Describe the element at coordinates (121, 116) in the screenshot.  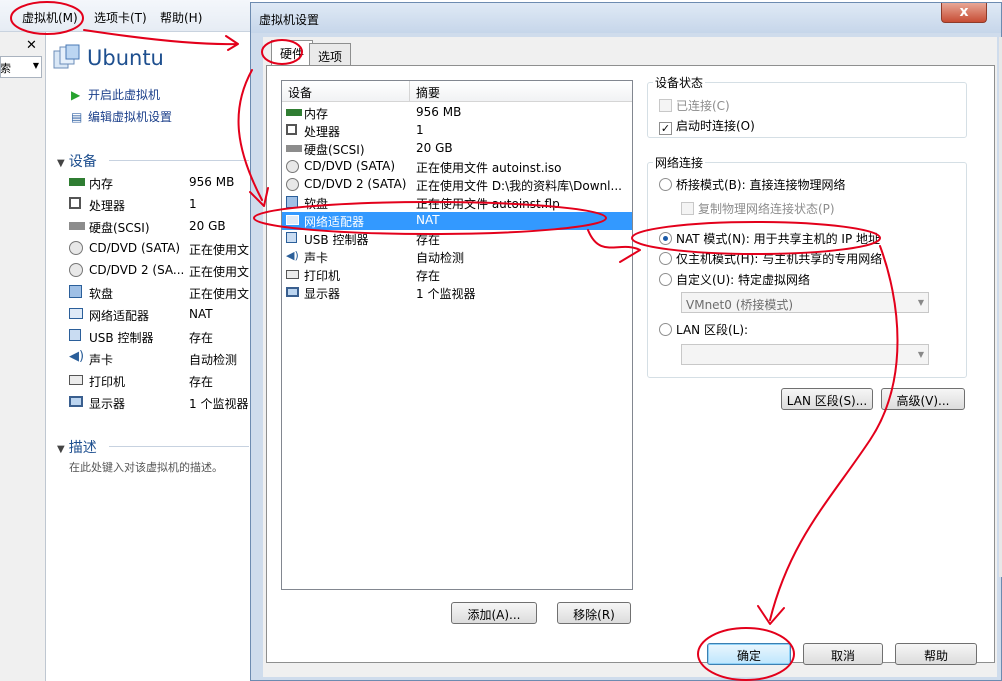
I see `edit-settings-link: ▤ 编辑虚拟机设置` at that location.